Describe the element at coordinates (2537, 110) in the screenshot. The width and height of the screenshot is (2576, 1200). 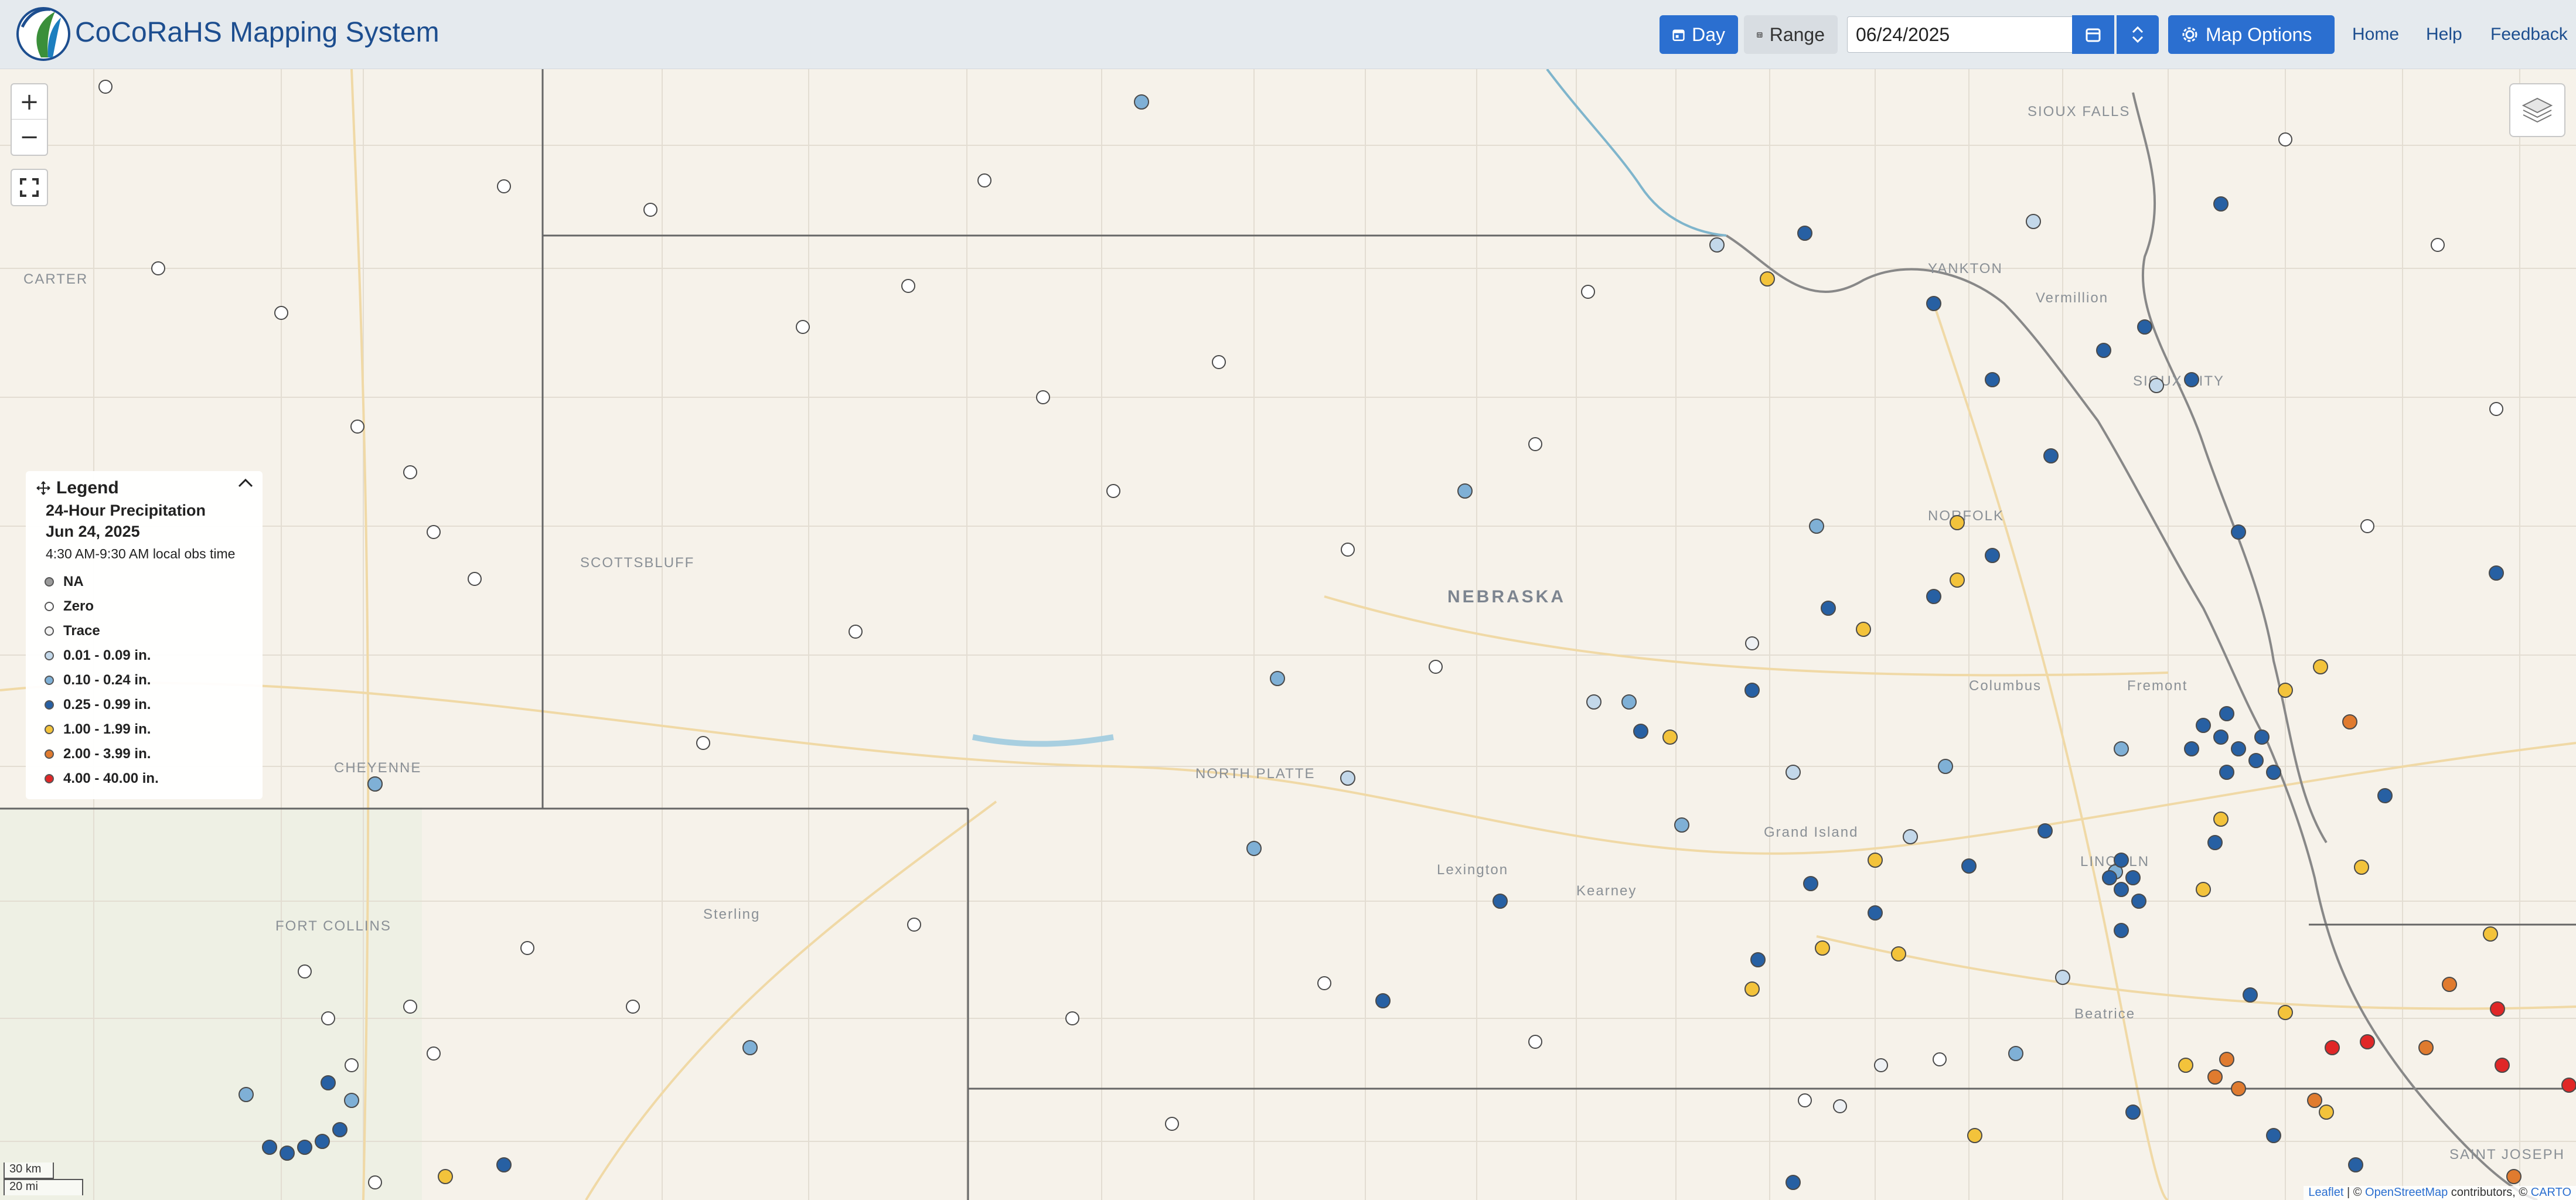
I see `layers-button` at that location.